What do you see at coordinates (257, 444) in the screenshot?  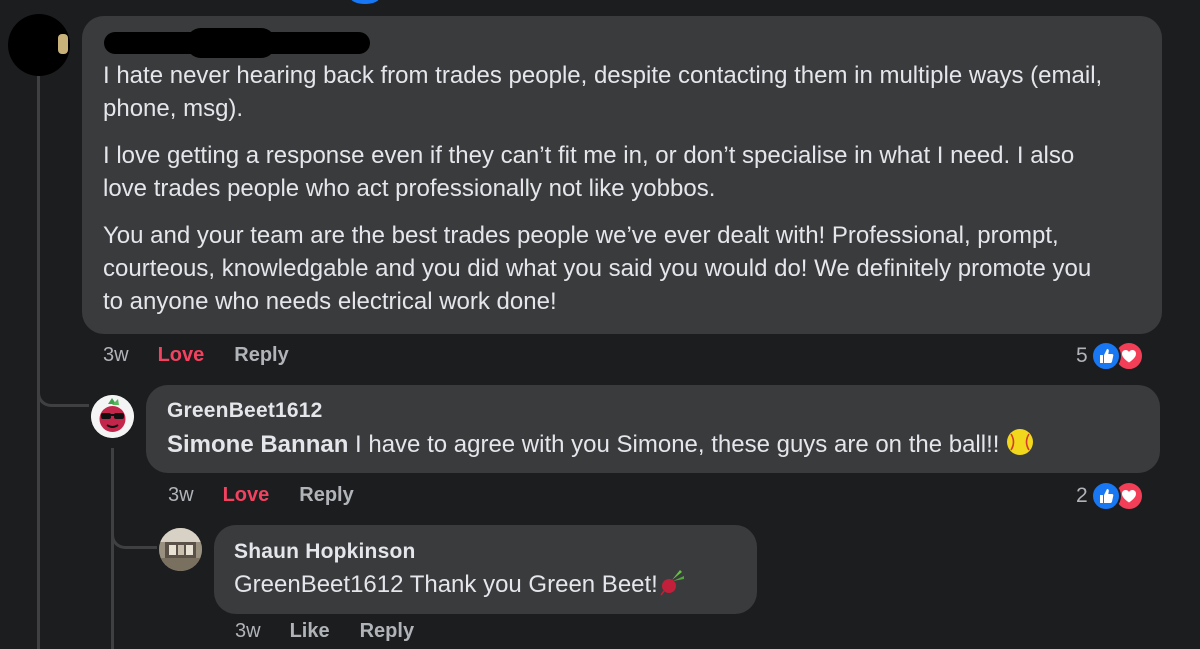 I see `mention-link: Simone Bannan` at bounding box center [257, 444].